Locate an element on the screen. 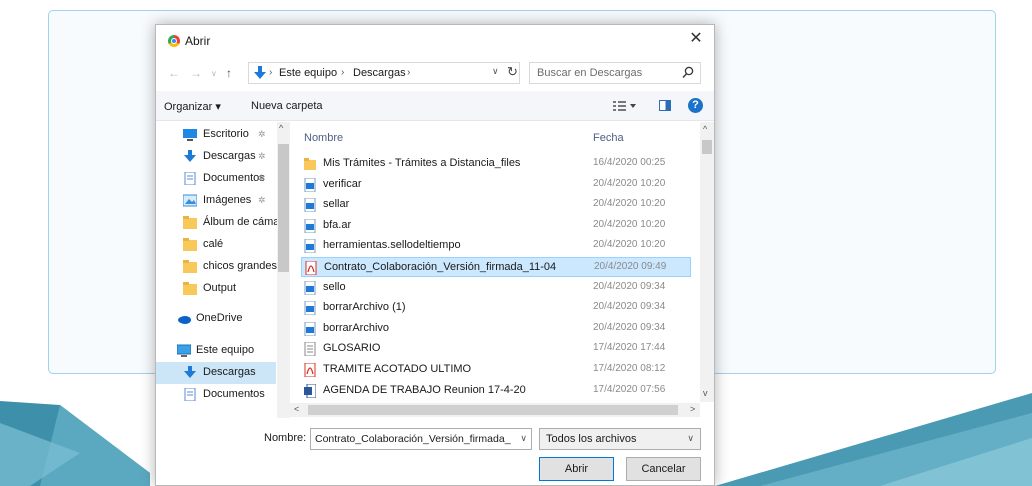 This screenshot has width=1032, height=486. nav-item-descargas: Descargas ✲ is located at coordinates (216, 157).